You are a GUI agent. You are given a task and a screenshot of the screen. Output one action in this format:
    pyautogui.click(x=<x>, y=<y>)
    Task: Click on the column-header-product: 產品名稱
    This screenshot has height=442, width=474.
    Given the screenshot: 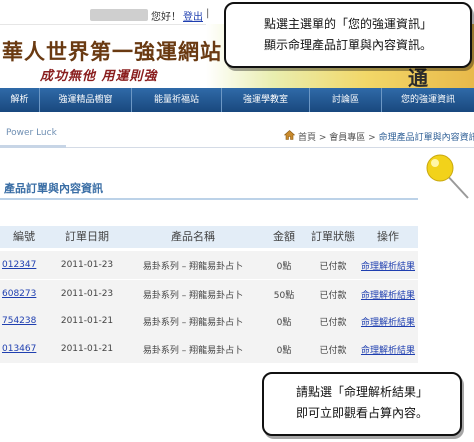 What is the action you would take?
    pyautogui.click(x=193, y=236)
    